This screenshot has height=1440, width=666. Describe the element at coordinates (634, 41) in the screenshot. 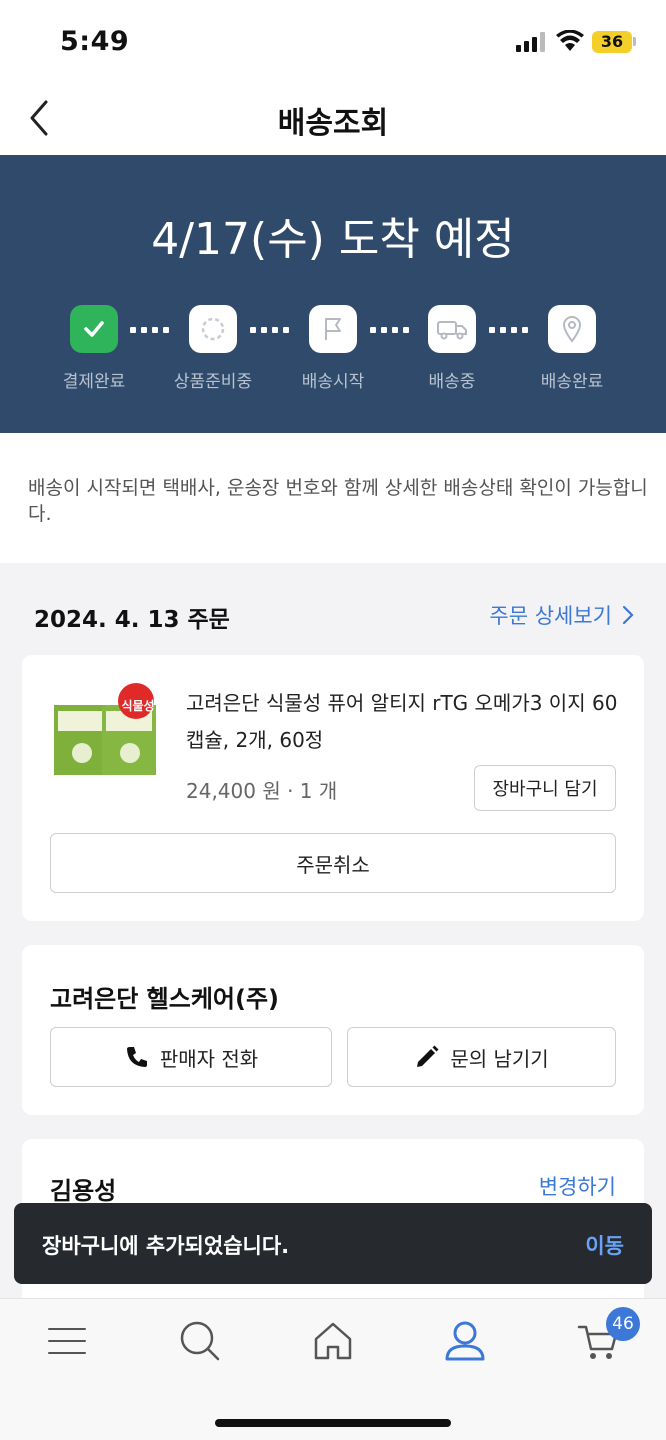

I see `battery-tip` at that location.